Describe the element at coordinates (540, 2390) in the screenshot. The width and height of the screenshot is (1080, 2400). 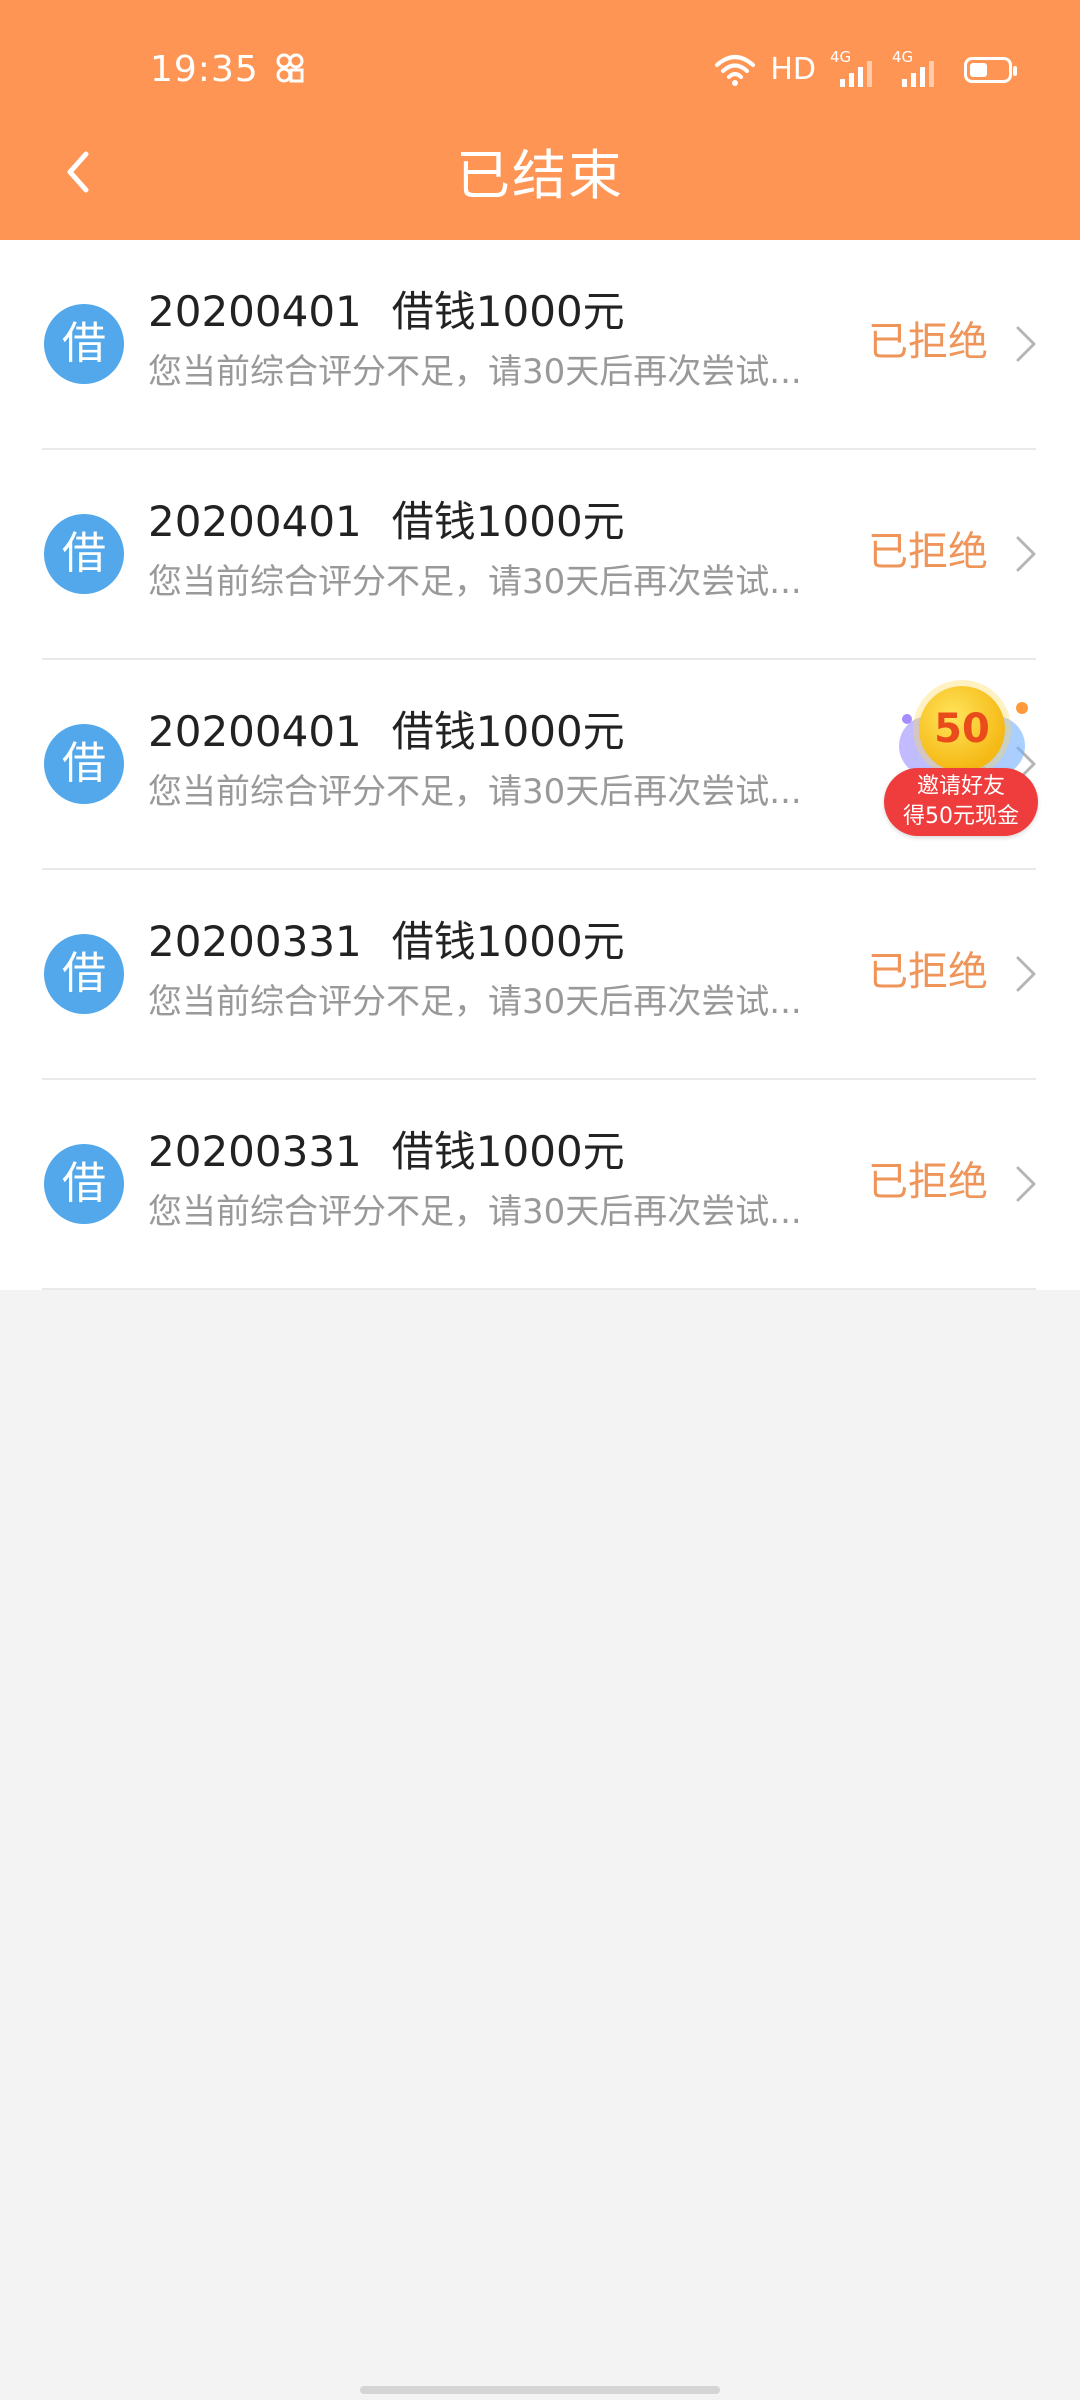
I see `home-indicator` at that location.